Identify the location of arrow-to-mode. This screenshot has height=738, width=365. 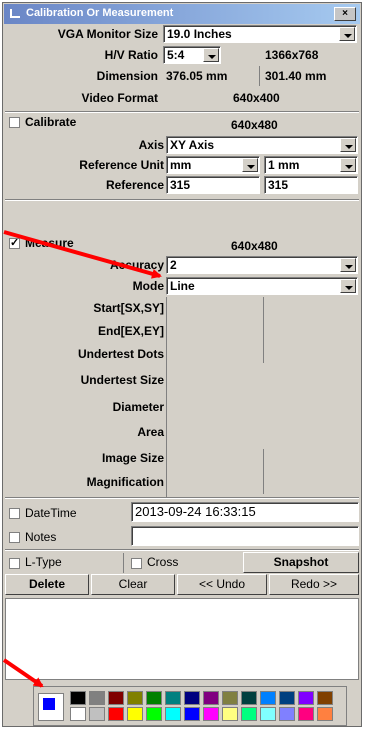
(82, 254).